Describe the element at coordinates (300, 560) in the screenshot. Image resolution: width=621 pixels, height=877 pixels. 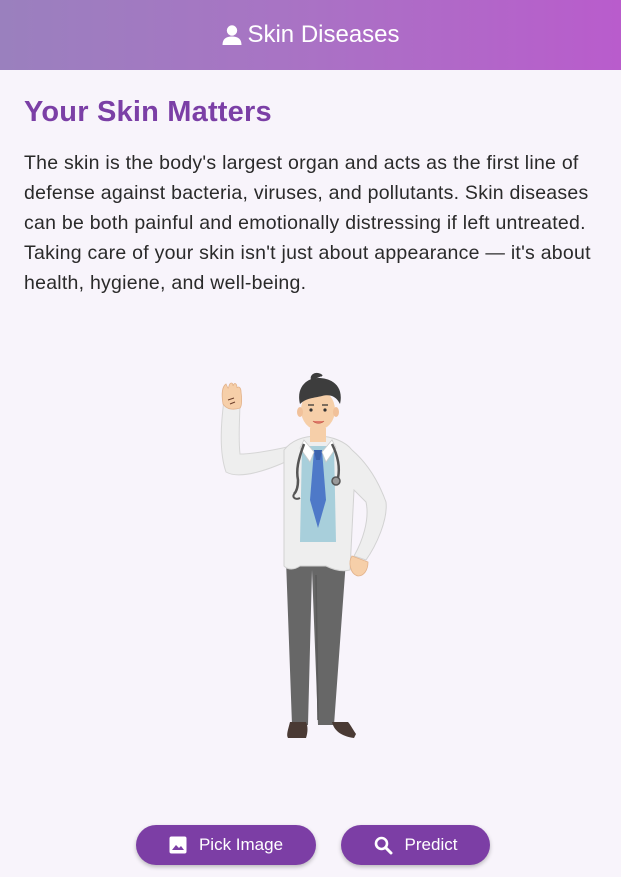
I see `doctor-illustration` at that location.